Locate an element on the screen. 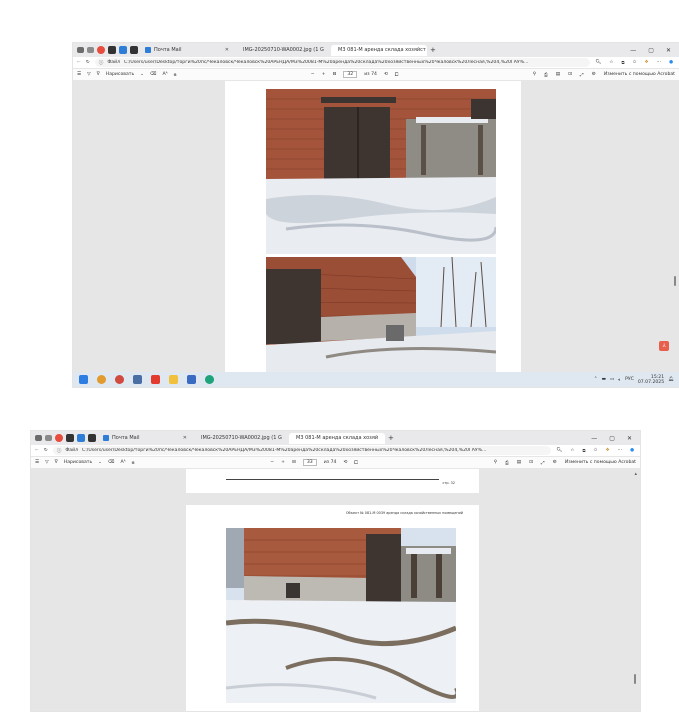 This screenshot has width=679, height=712. notification-bell-icon: 🔔︎ is located at coordinates (671, 379).